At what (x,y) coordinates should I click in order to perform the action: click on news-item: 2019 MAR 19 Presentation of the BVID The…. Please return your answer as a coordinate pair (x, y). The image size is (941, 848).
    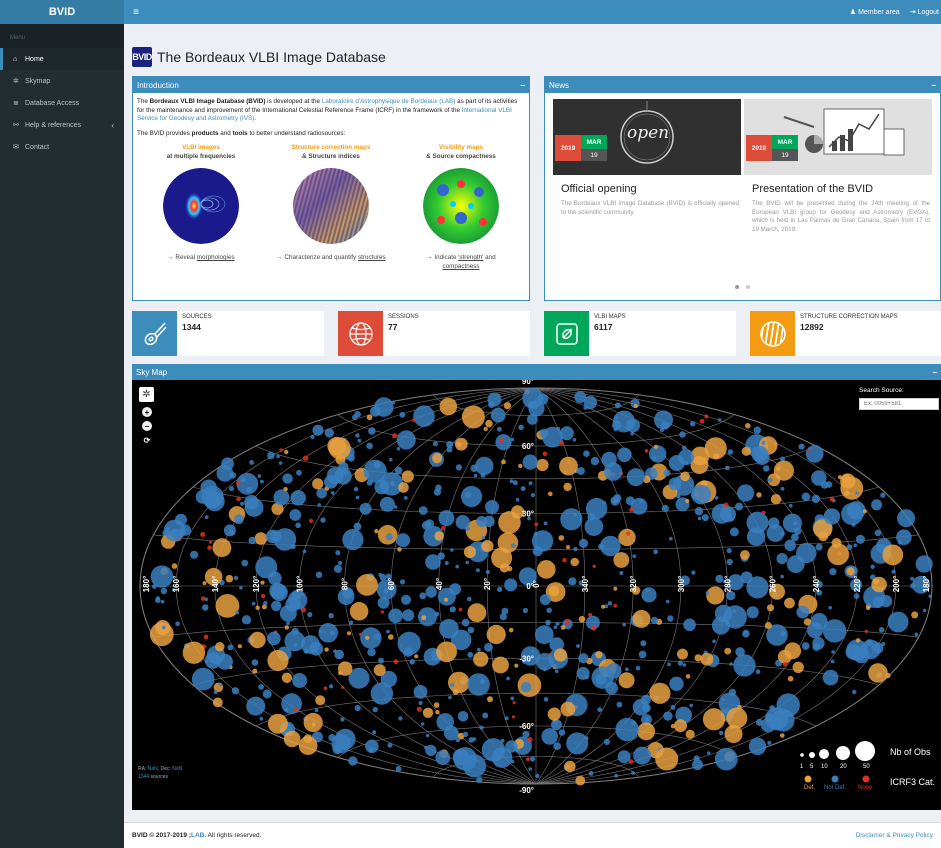
    Looking at the image, I should click on (838, 166).